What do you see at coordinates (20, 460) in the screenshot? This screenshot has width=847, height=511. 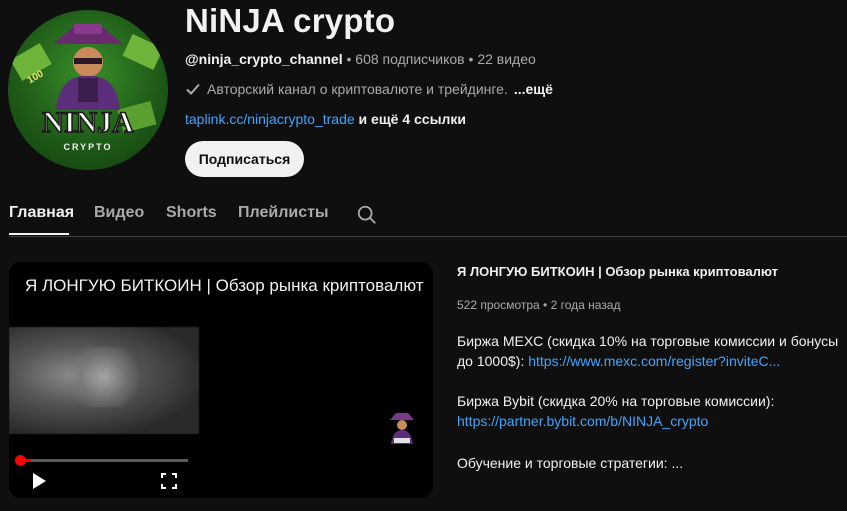 I see `progress-handle` at bounding box center [20, 460].